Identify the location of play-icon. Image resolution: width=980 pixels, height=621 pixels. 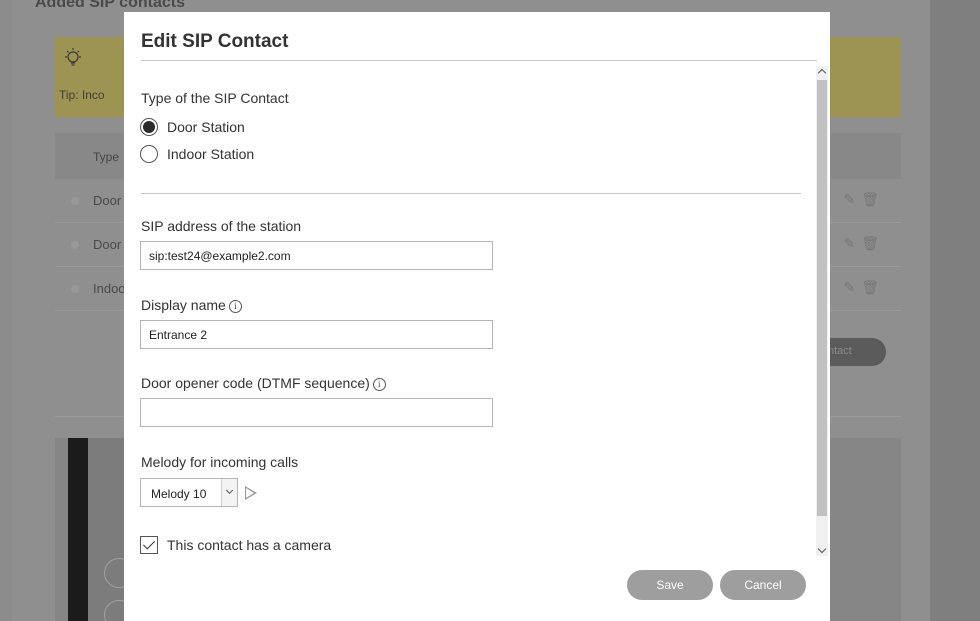
(251, 492).